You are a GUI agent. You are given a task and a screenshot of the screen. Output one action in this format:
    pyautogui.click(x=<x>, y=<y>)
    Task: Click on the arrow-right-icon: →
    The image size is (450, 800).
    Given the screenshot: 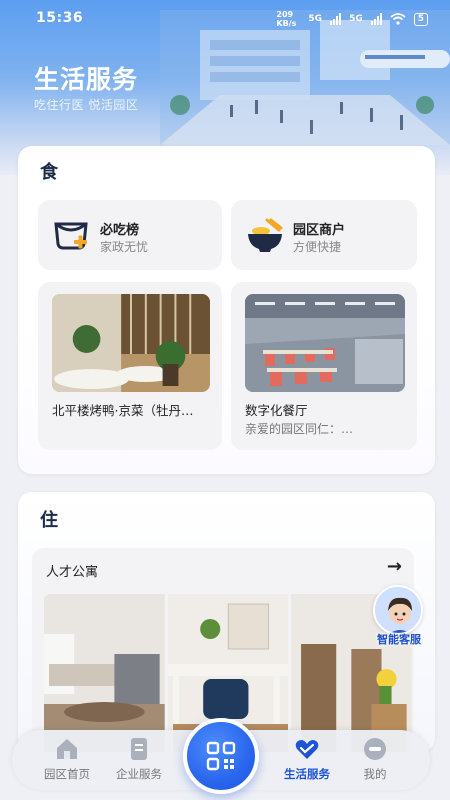 What is the action you would take?
    pyautogui.click(x=394, y=566)
    